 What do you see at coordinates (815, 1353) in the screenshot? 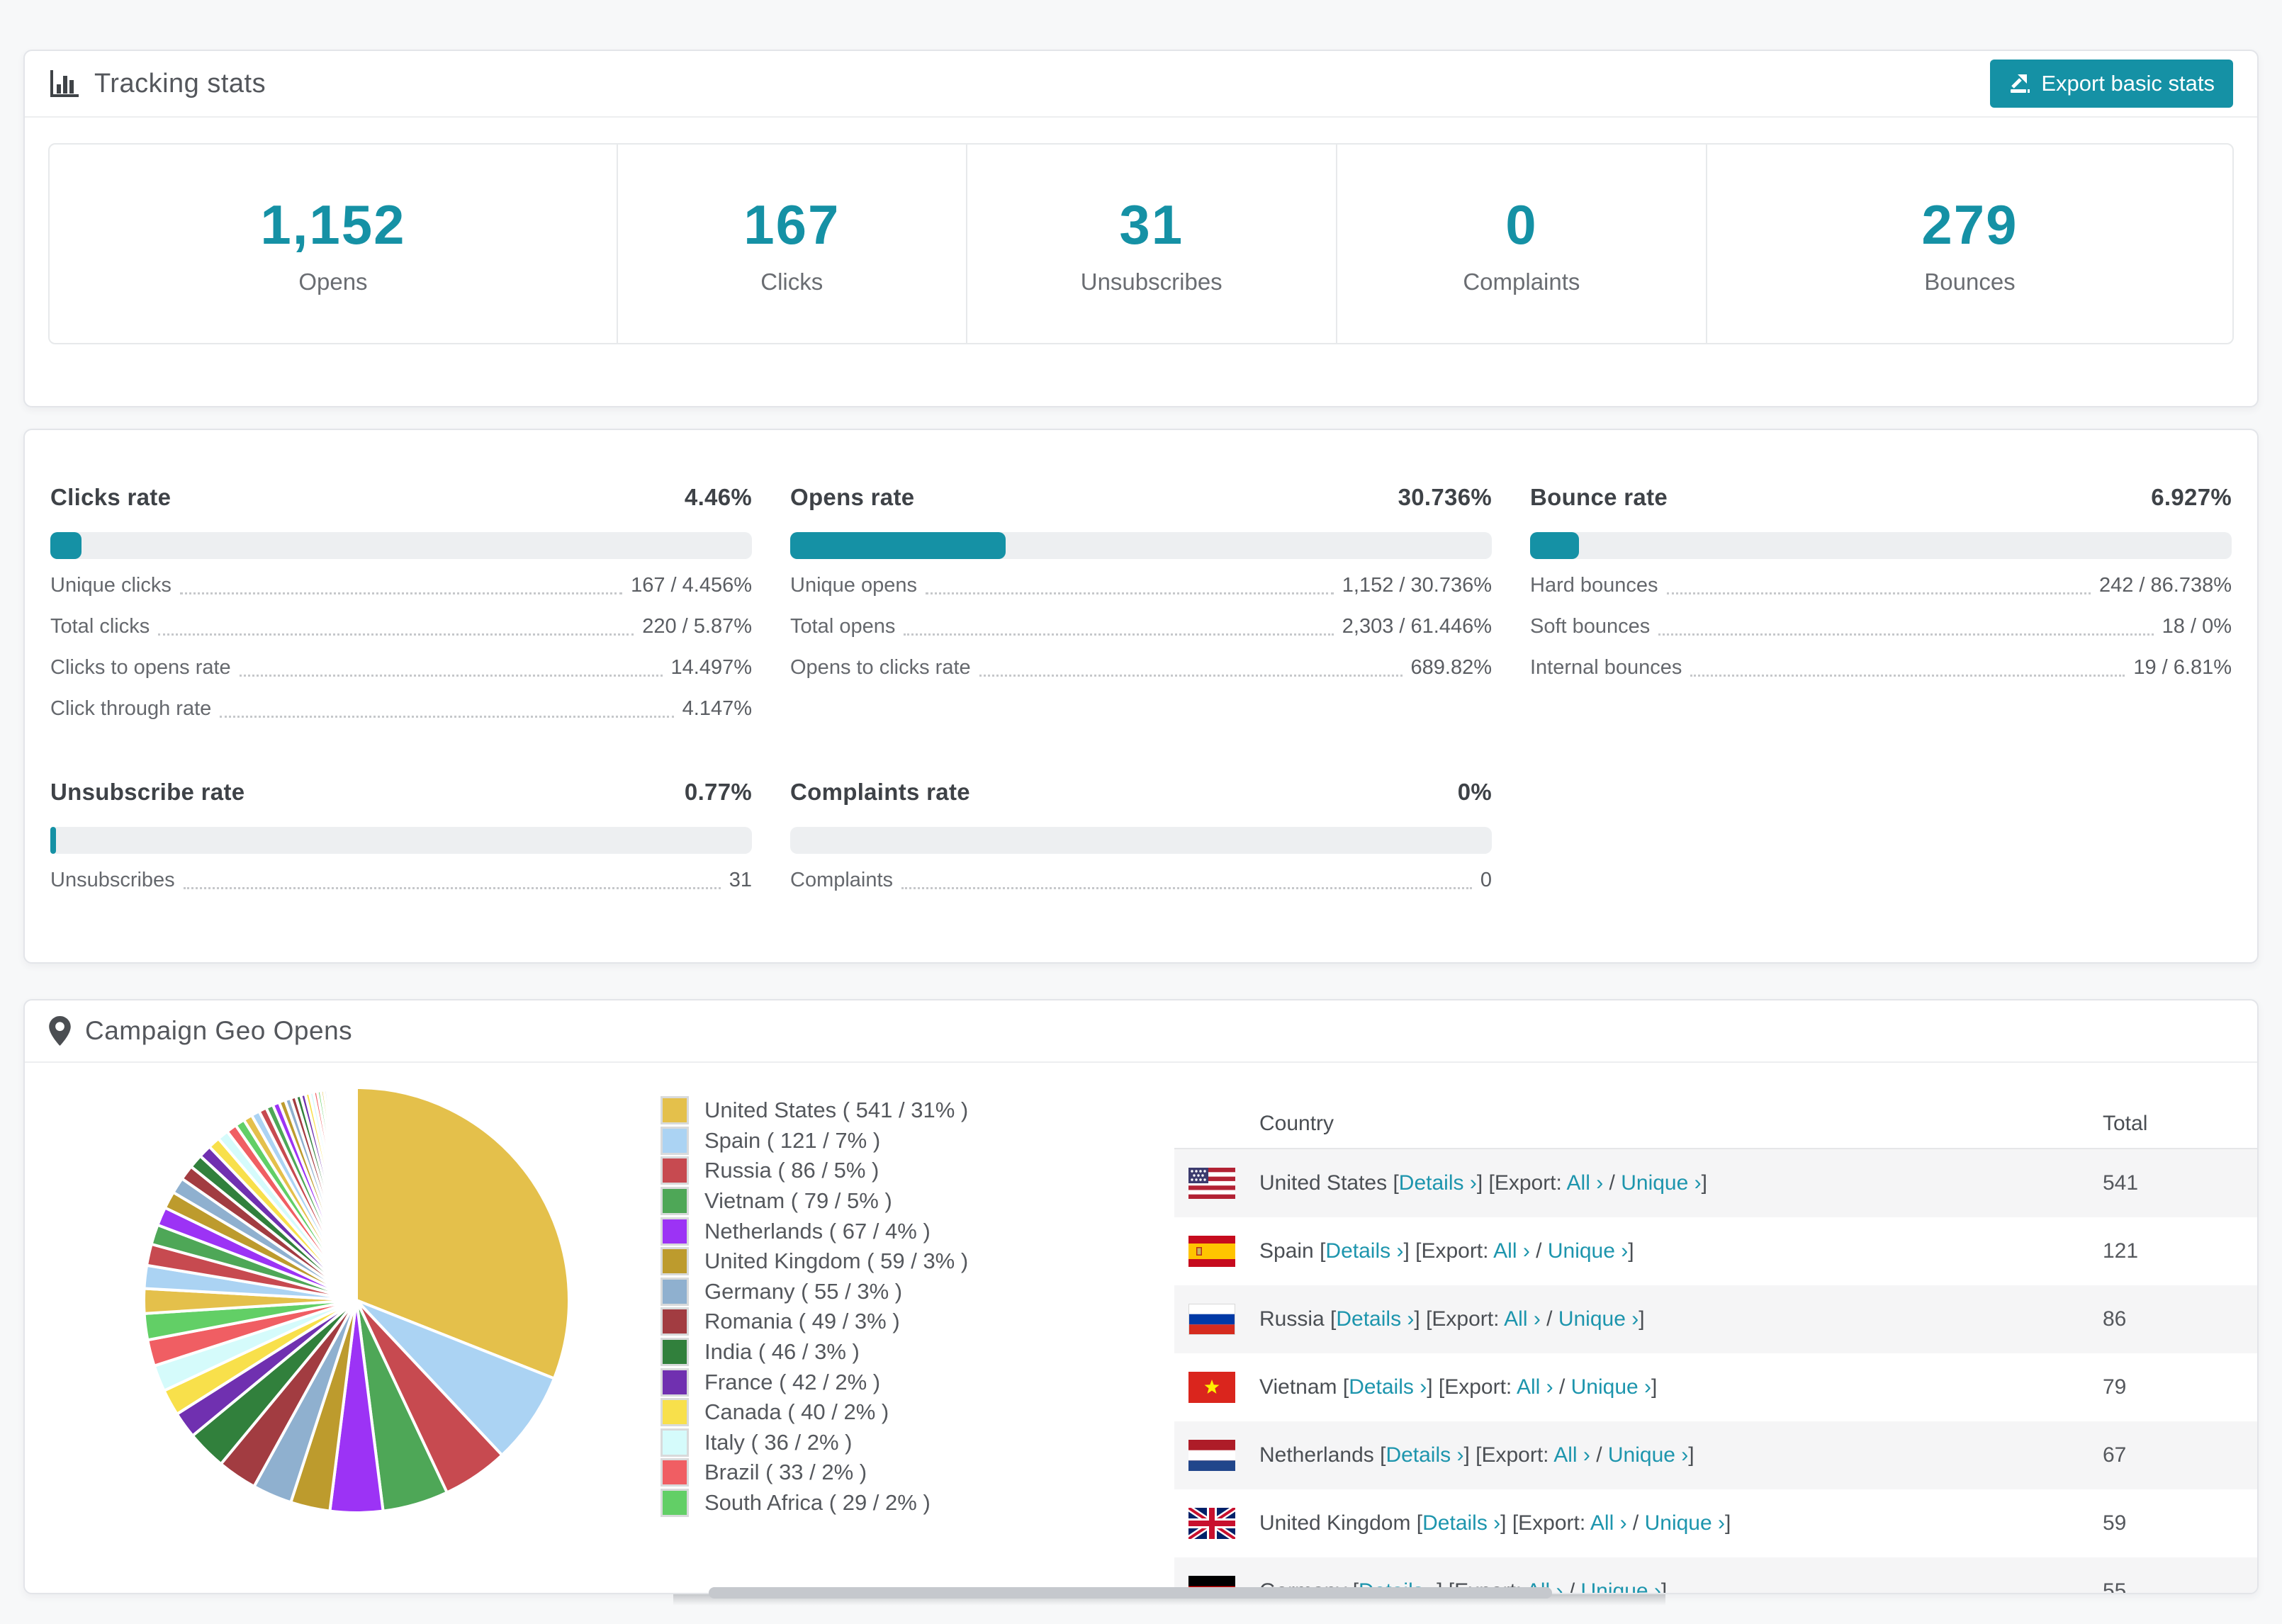
I see `legend-item: India ( 46 / 3% )` at bounding box center [815, 1353].